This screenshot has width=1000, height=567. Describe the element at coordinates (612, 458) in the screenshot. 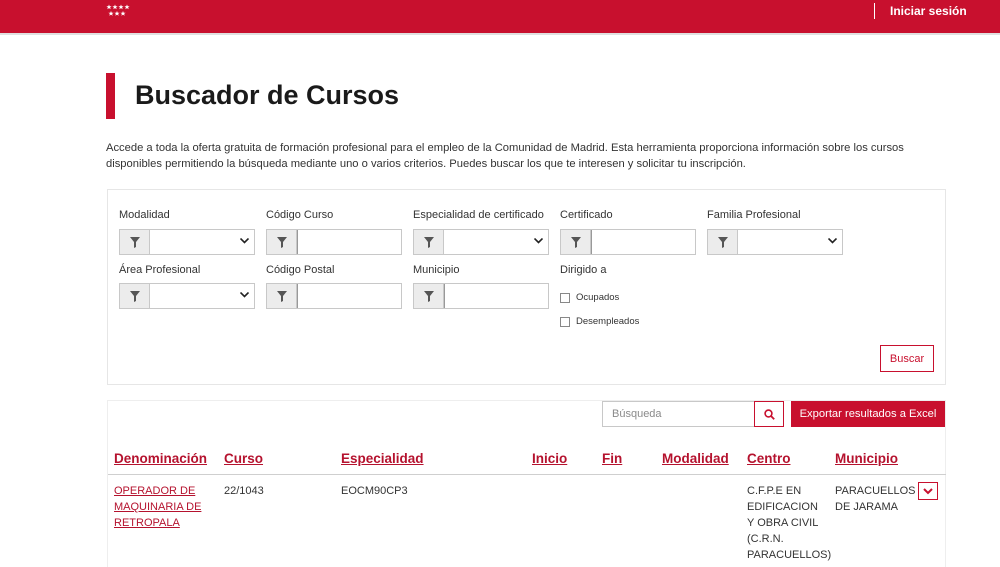

I see `column-header-fin: Fin` at that location.